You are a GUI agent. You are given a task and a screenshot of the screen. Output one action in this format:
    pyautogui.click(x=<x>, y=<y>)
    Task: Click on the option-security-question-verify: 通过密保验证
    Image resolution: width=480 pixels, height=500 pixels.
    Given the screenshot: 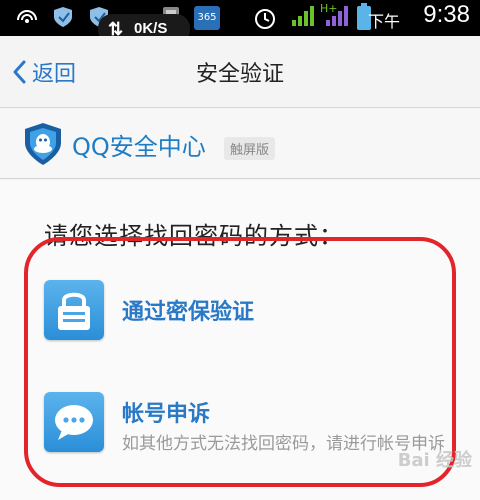 What is the action you would take?
    pyautogui.click(x=240, y=311)
    